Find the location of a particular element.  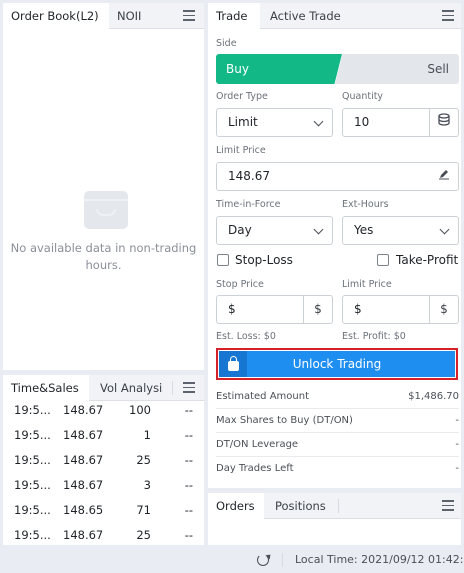

stop-price-value: $ is located at coordinates (232, 309).